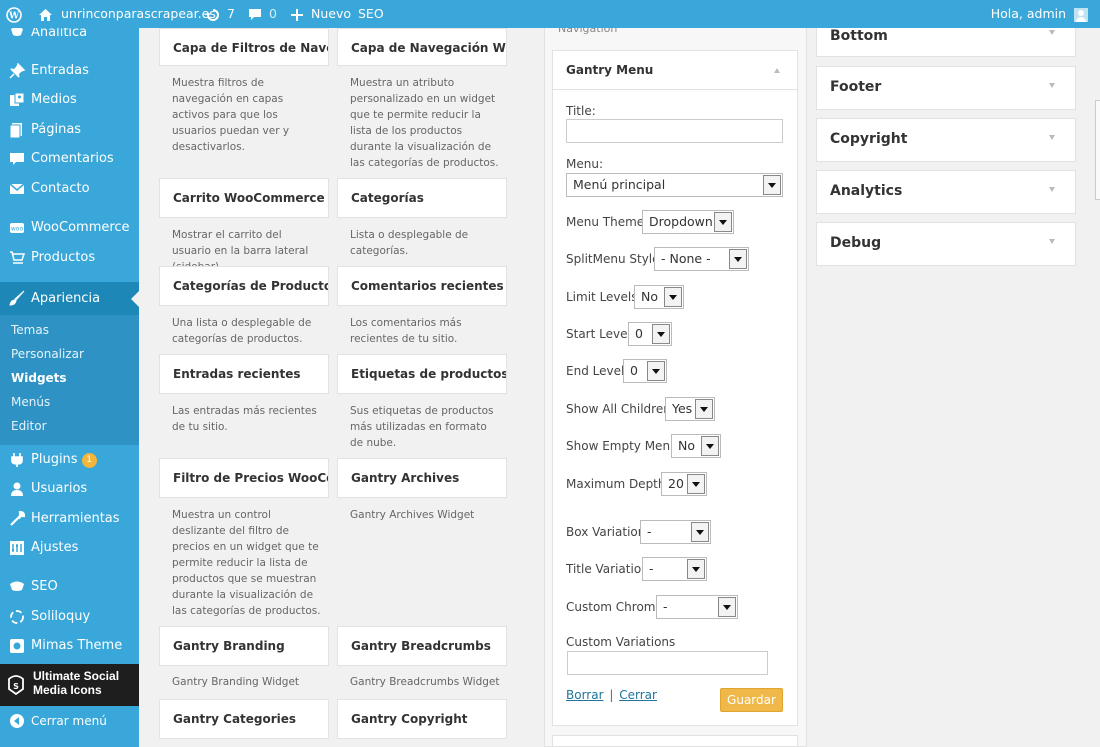 Image resolution: width=1100 pixels, height=747 pixels. I want to click on sidebar-area-copyright: Copyright, so click(946, 140).